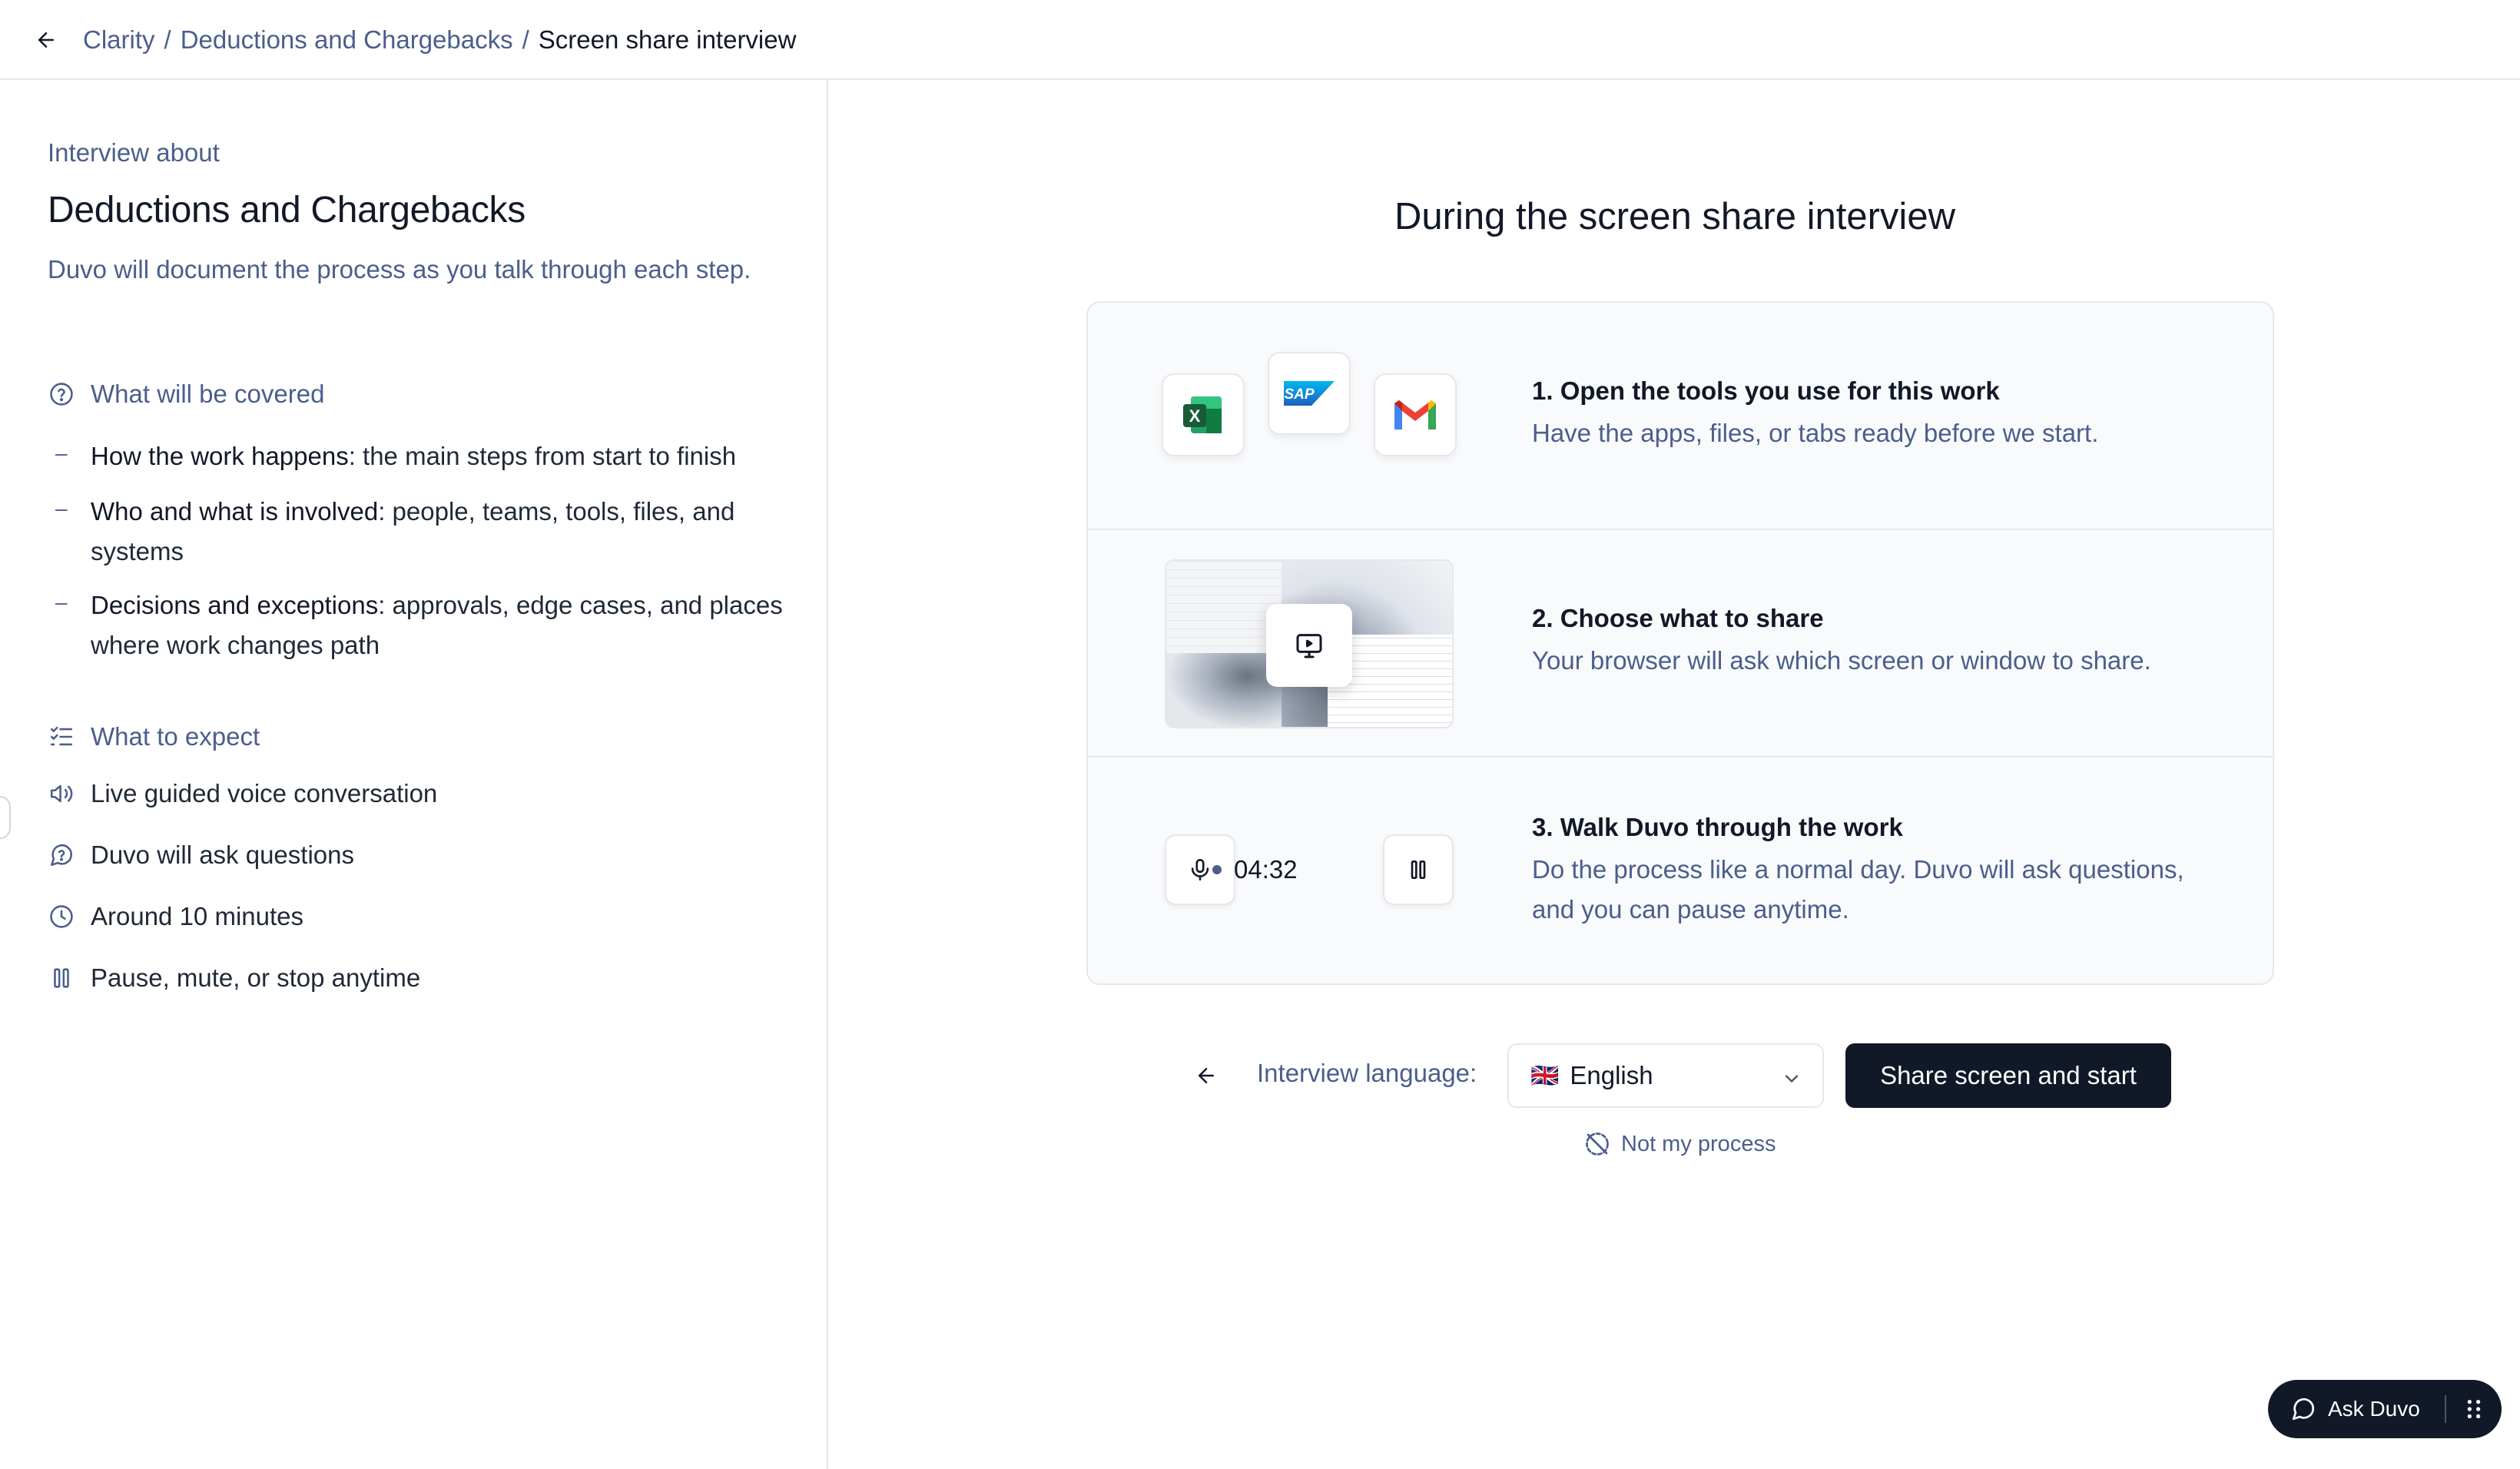 This screenshot has width=2520, height=1469. What do you see at coordinates (1678, 618) in the screenshot?
I see `step-title: 2. Choose what to share` at bounding box center [1678, 618].